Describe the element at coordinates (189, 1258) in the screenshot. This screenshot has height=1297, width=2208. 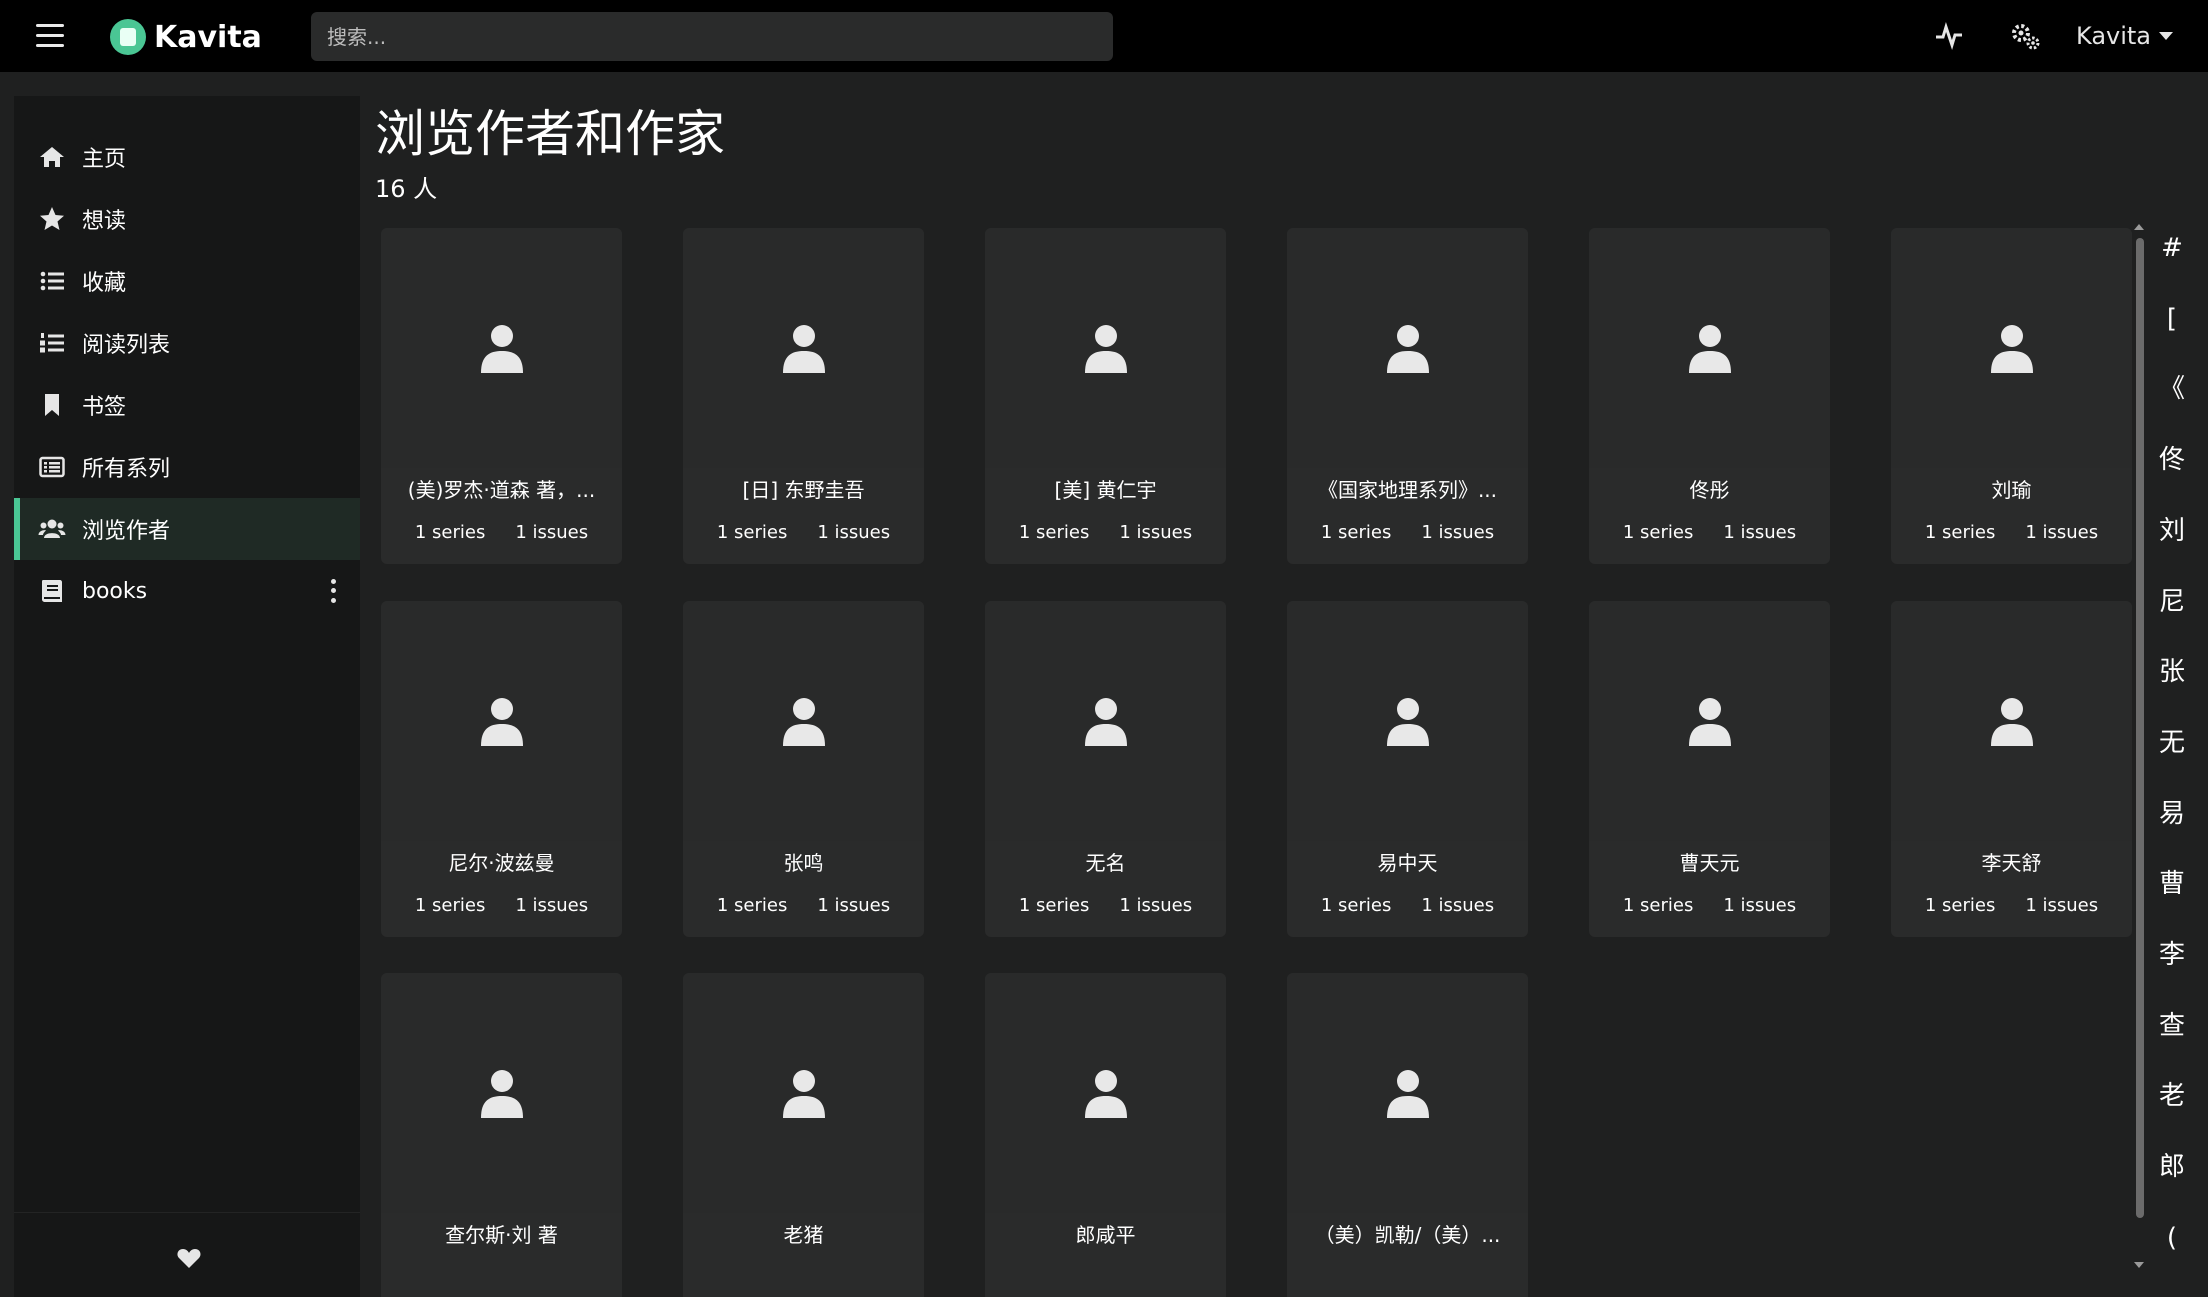
I see `heart-icon` at that location.